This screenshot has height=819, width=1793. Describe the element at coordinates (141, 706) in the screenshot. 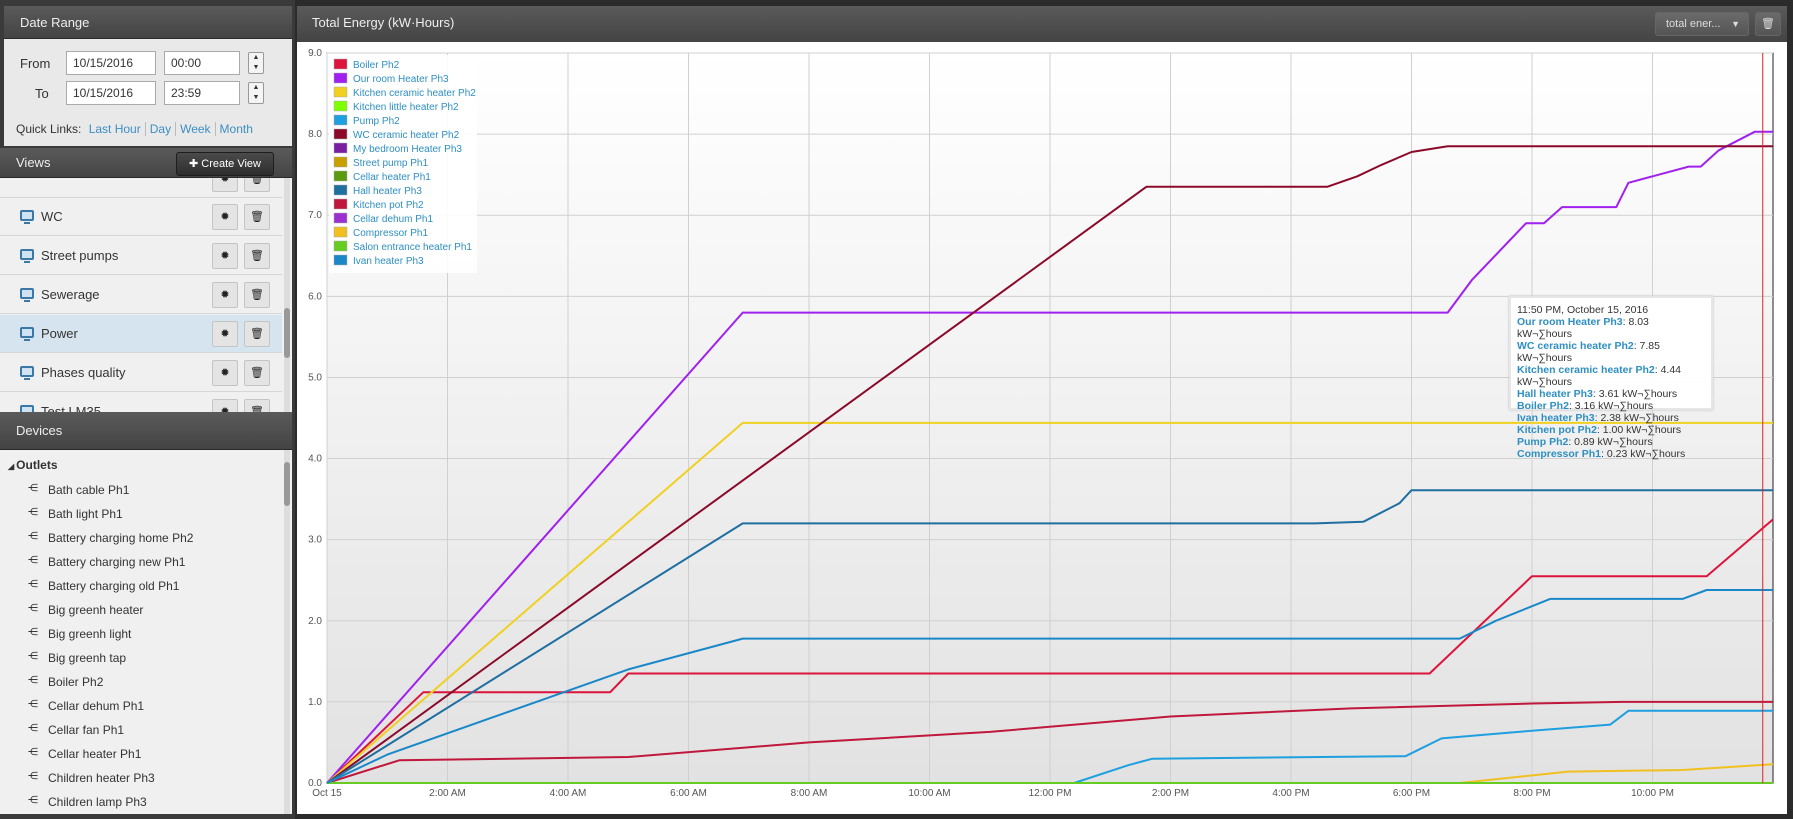

I see `device-item: ⋲ Cellar dehum Ph1` at that location.